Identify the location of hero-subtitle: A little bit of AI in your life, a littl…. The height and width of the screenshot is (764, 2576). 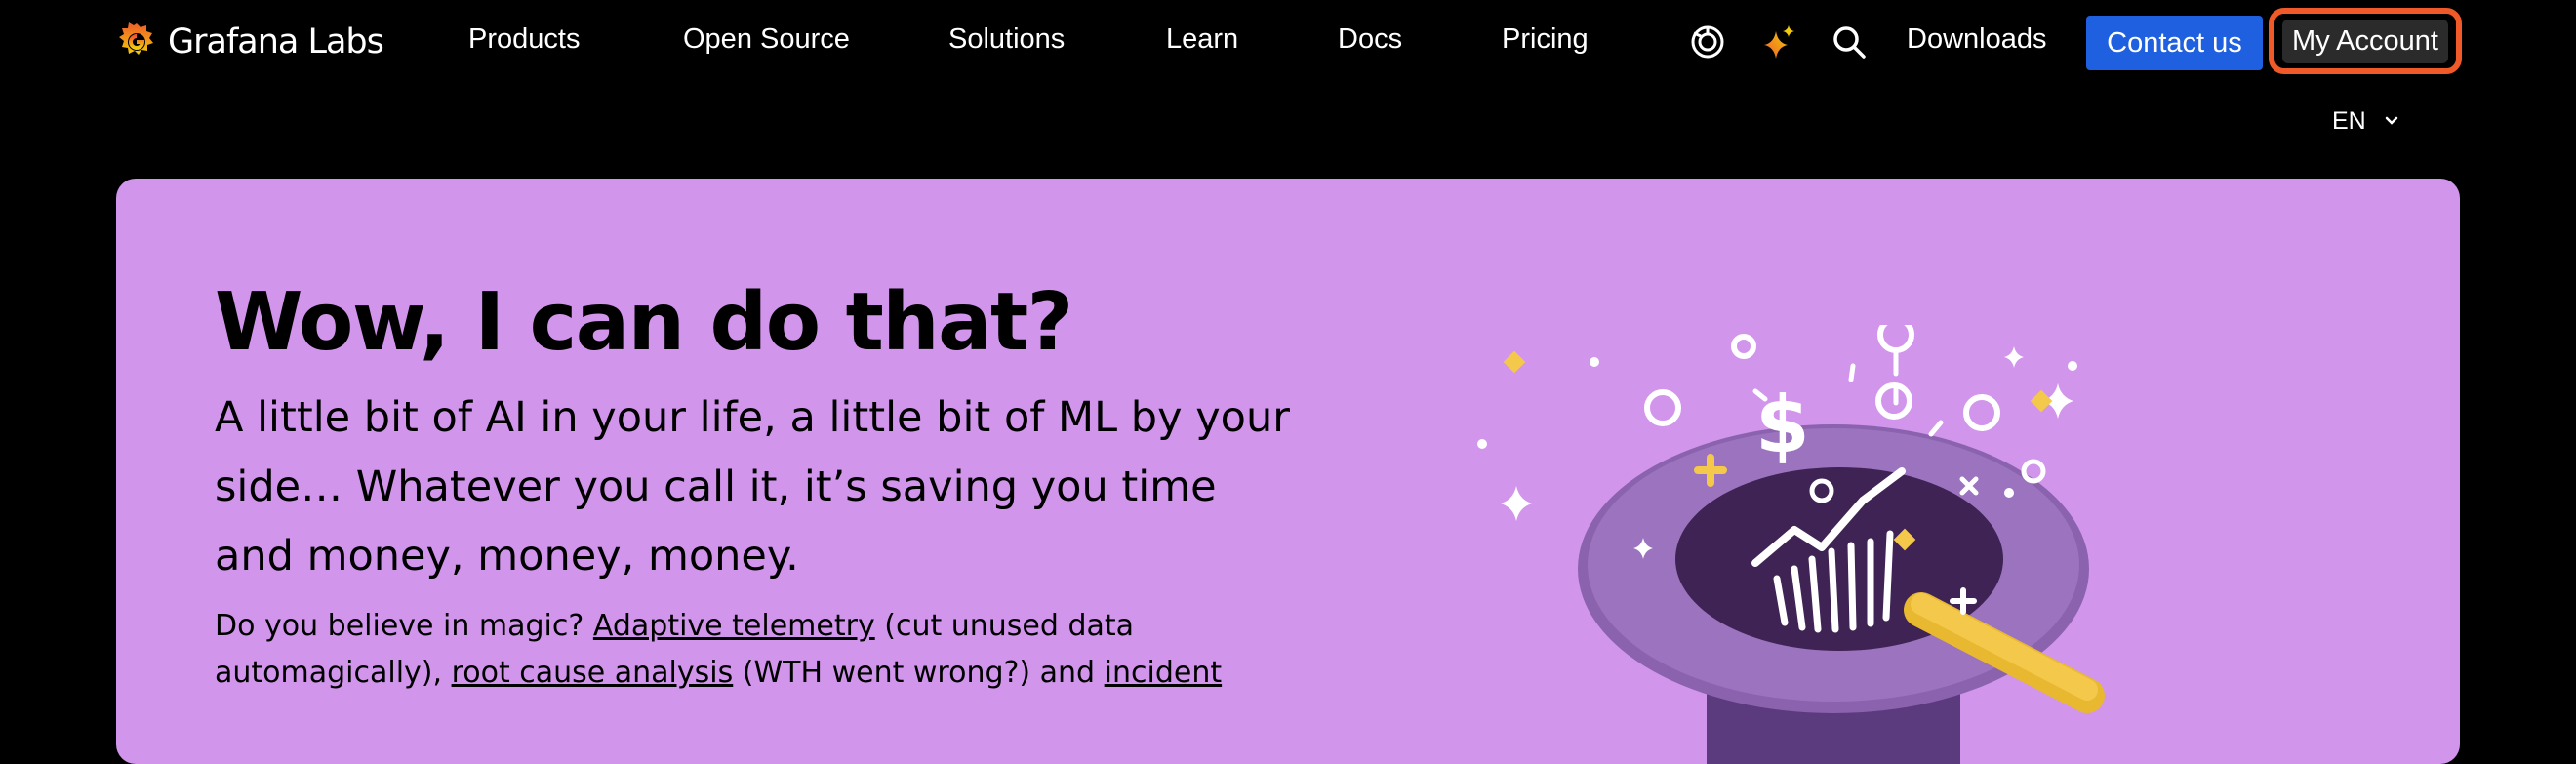
(752, 487).